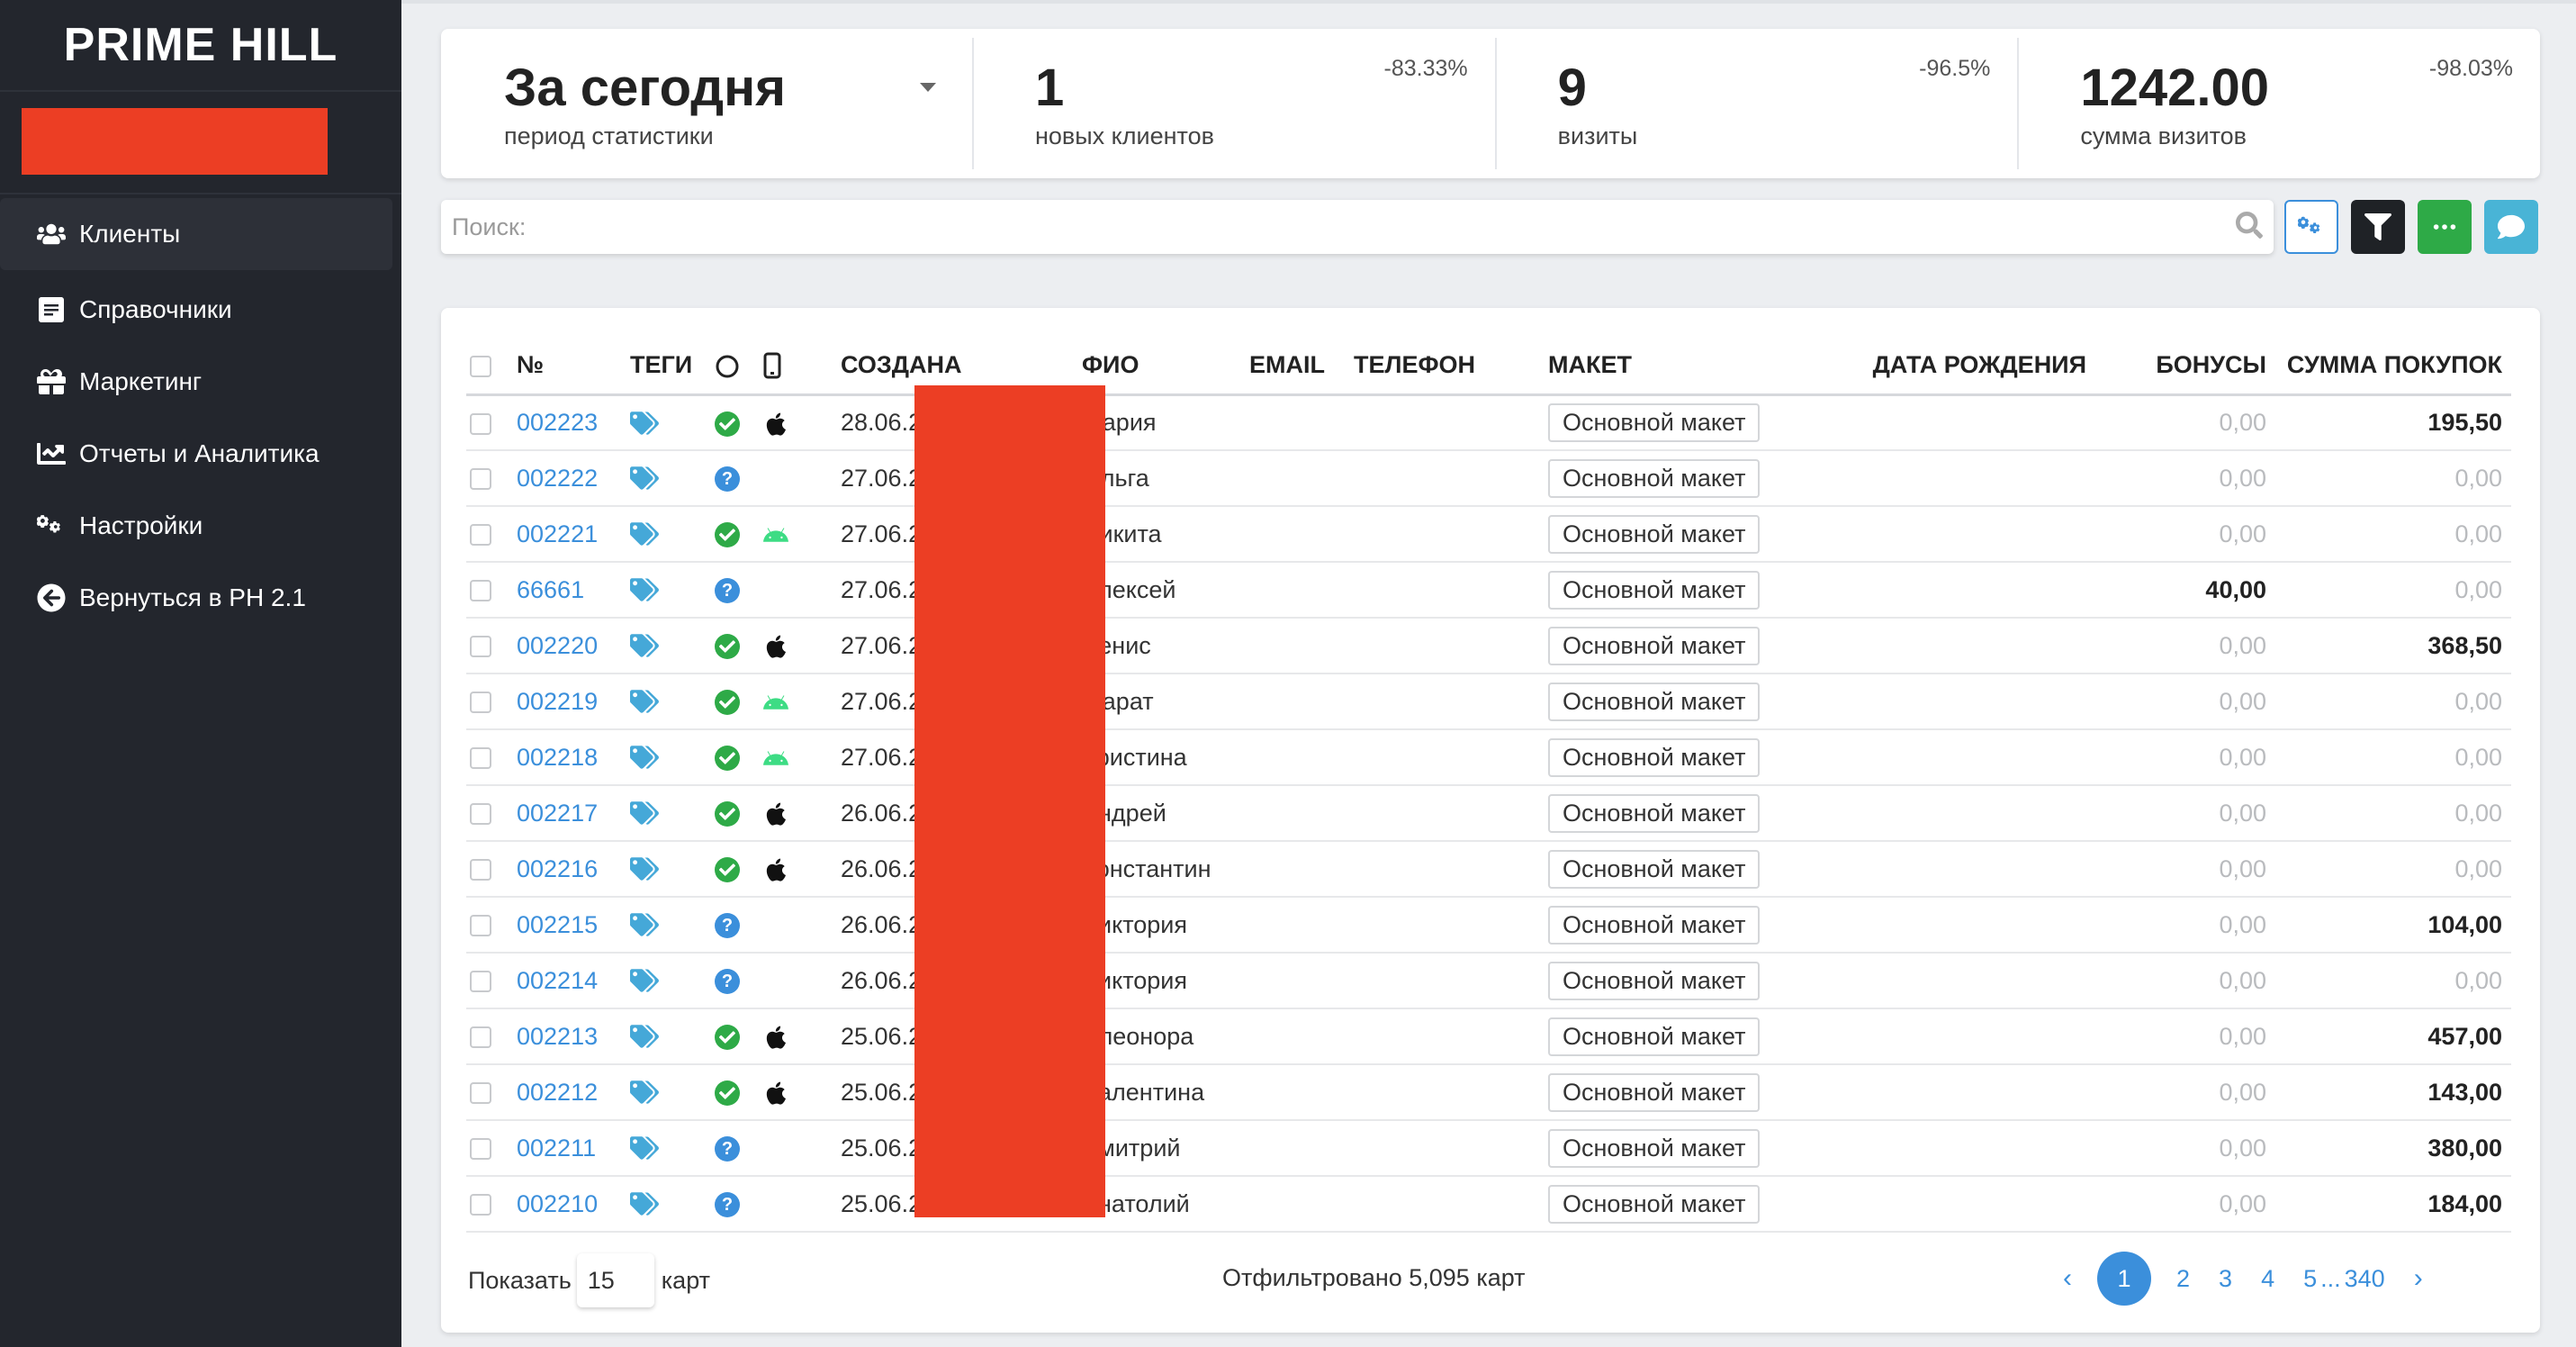 Image resolution: width=2576 pixels, height=1347 pixels. I want to click on col-birthday: ДАТА РОЖДЕНИЯ, so click(1984, 367).